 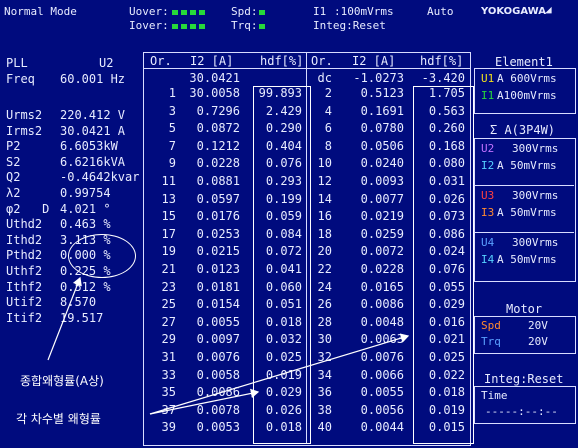 I want to click on table-cell: 0.0066, so click(x=382, y=374).